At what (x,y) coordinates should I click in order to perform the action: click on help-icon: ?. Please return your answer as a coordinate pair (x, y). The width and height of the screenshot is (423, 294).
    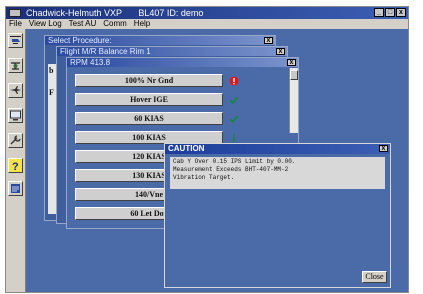
    Looking at the image, I should click on (15, 165).